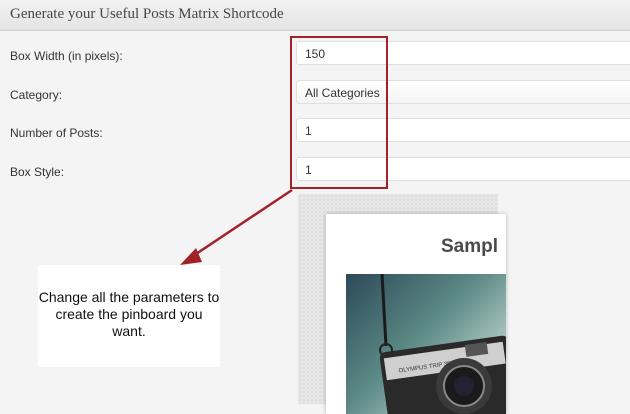  What do you see at coordinates (463, 130) in the screenshot?
I see `number-of-posts-input: 1` at bounding box center [463, 130].